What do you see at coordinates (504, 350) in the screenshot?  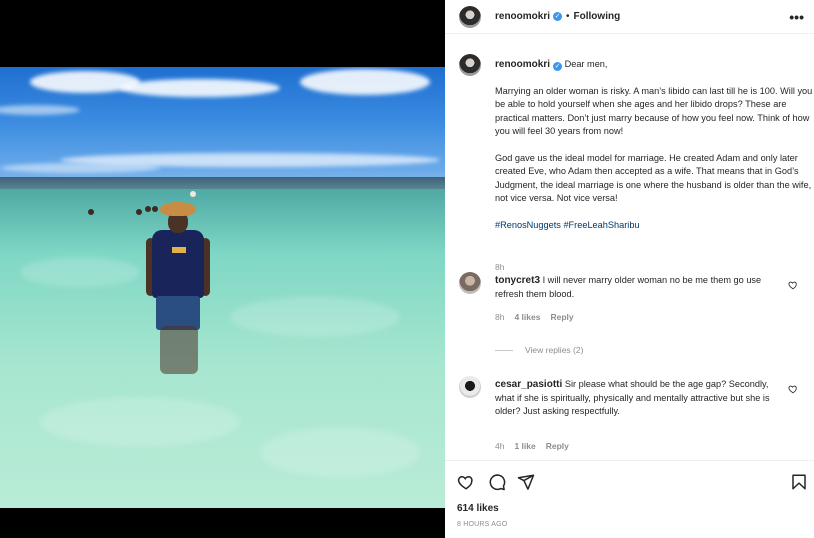 I see `view-replies-line` at bounding box center [504, 350].